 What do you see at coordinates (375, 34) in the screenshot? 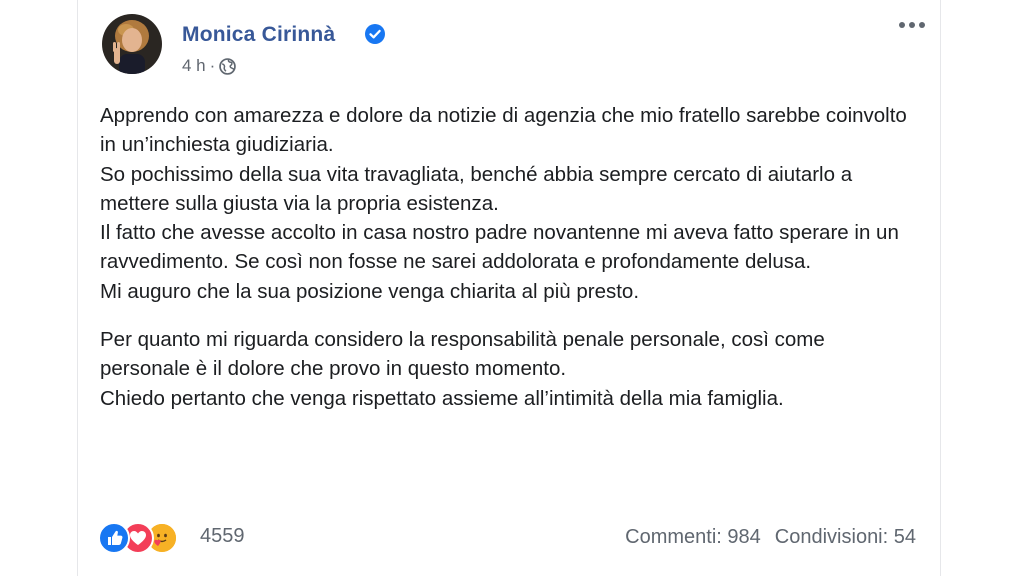
I see `verified-badge-icon` at bounding box center [375, 34].